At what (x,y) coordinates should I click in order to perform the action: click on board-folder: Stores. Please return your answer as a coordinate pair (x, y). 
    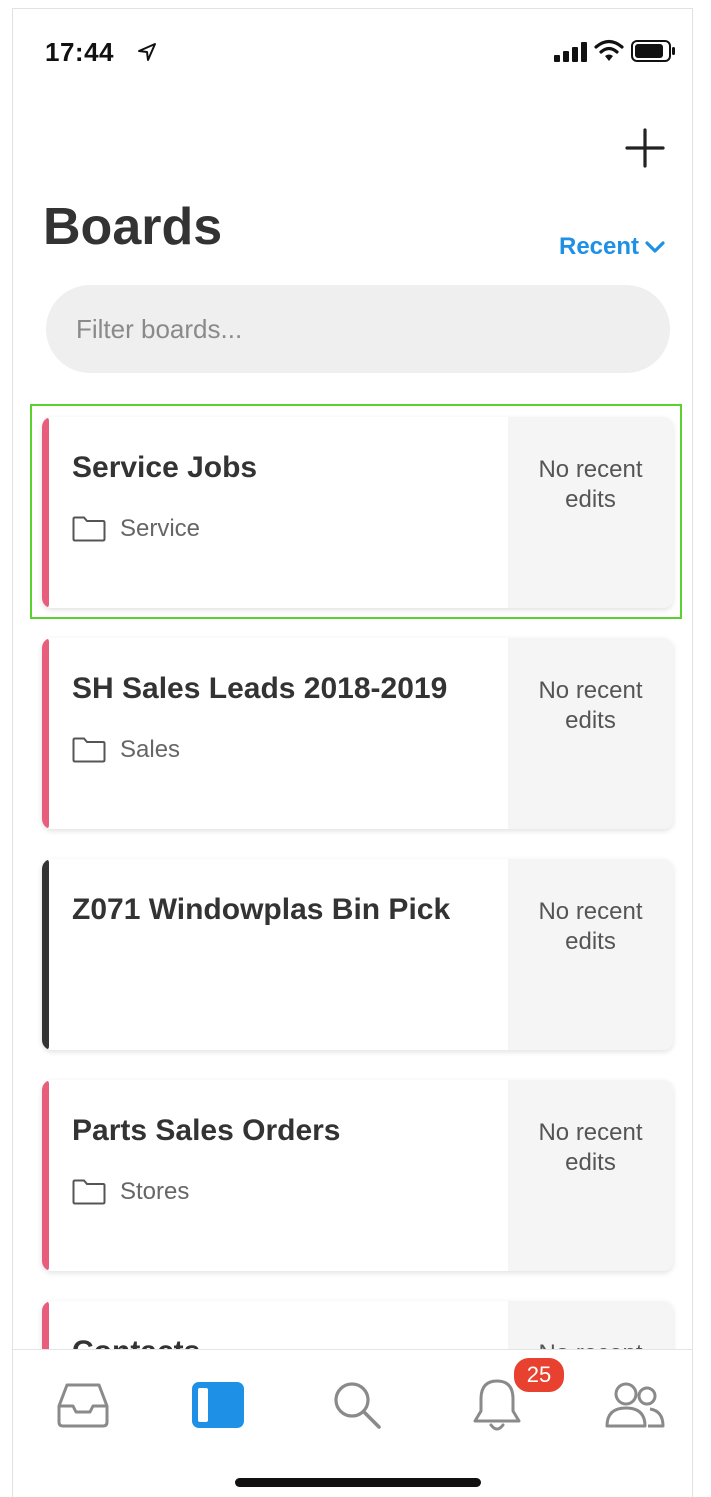
    Looking at the image, I should click on (130, 1192).